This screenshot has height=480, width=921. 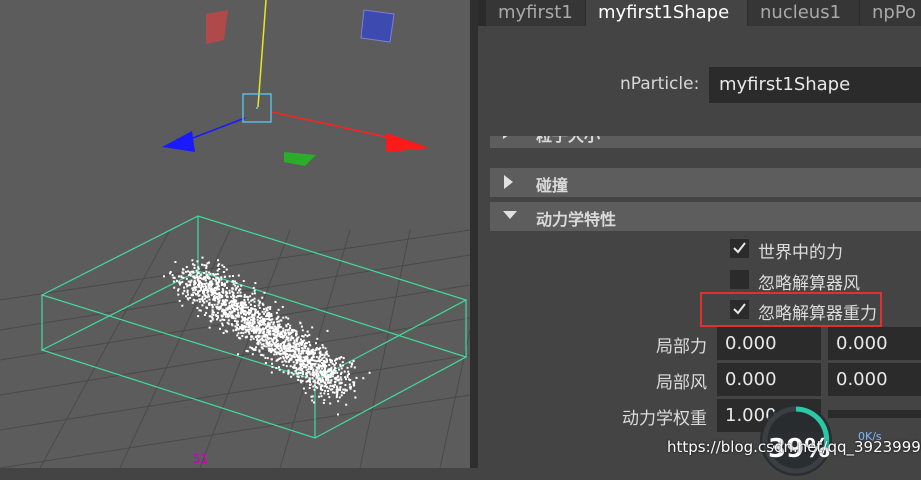 I want to click on check-icon, so click(x=739, y=248).